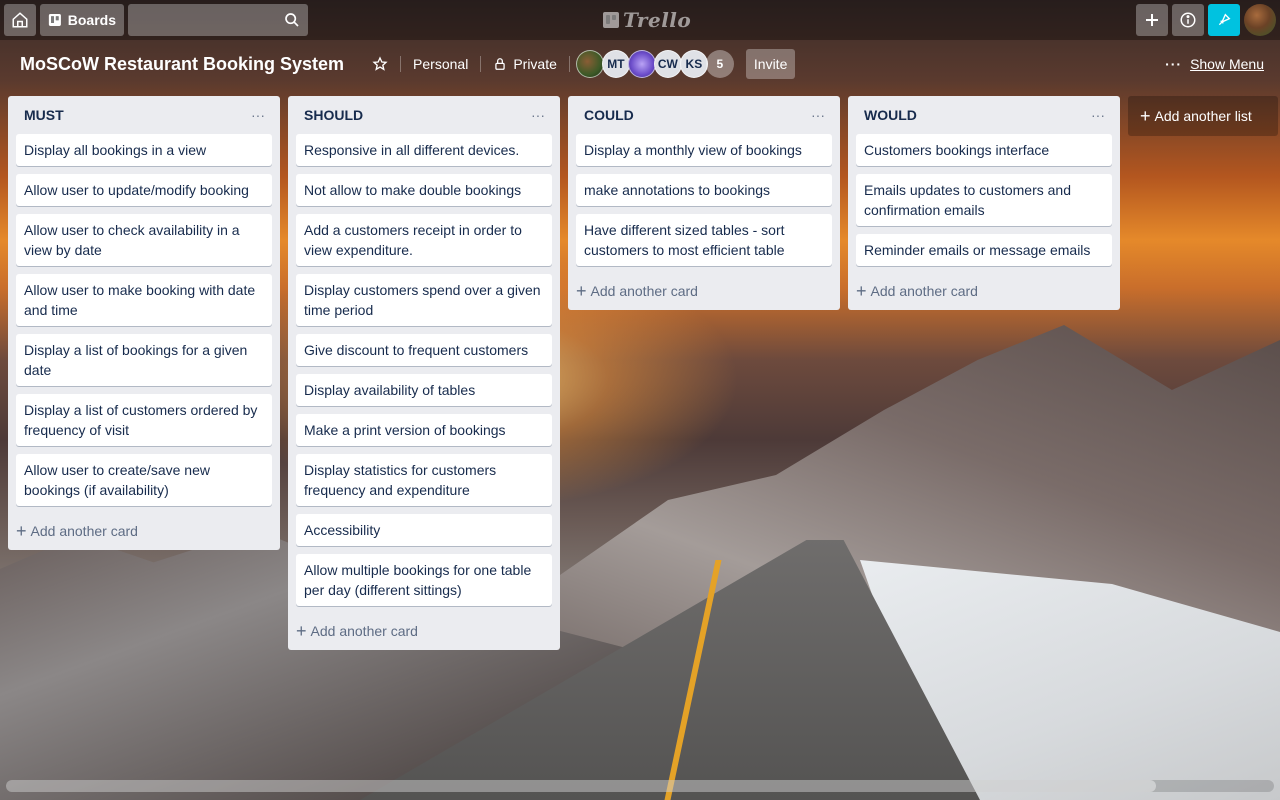 The image size is (1280, 800). Describe the element at coordinates (424, 390) in the screenshot. I see `card: Display availability of tables` at that location.